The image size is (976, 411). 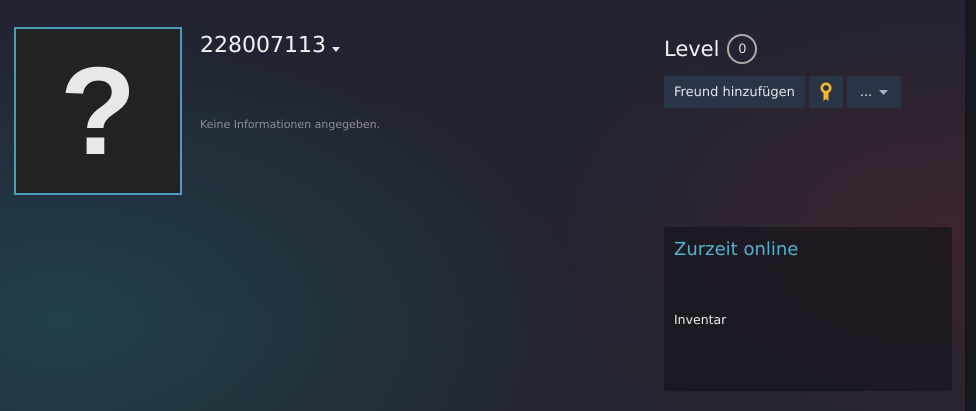 What do you see at coordinates (98, 111) in the screenshot?
I see `question-mark: ?` at bounding box center [98, 111].